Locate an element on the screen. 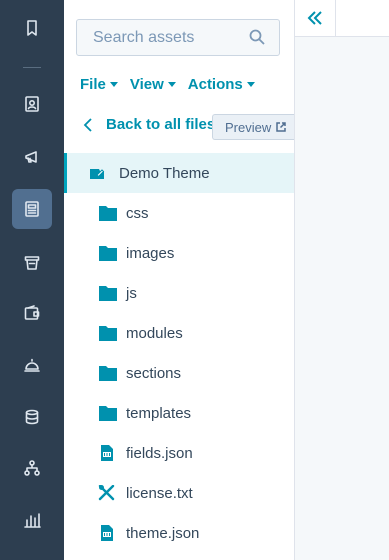 The width and height of the screenshot is (389, 560). tree-item-demo-theme: Demo Theme is located at coordinates (179, 173).